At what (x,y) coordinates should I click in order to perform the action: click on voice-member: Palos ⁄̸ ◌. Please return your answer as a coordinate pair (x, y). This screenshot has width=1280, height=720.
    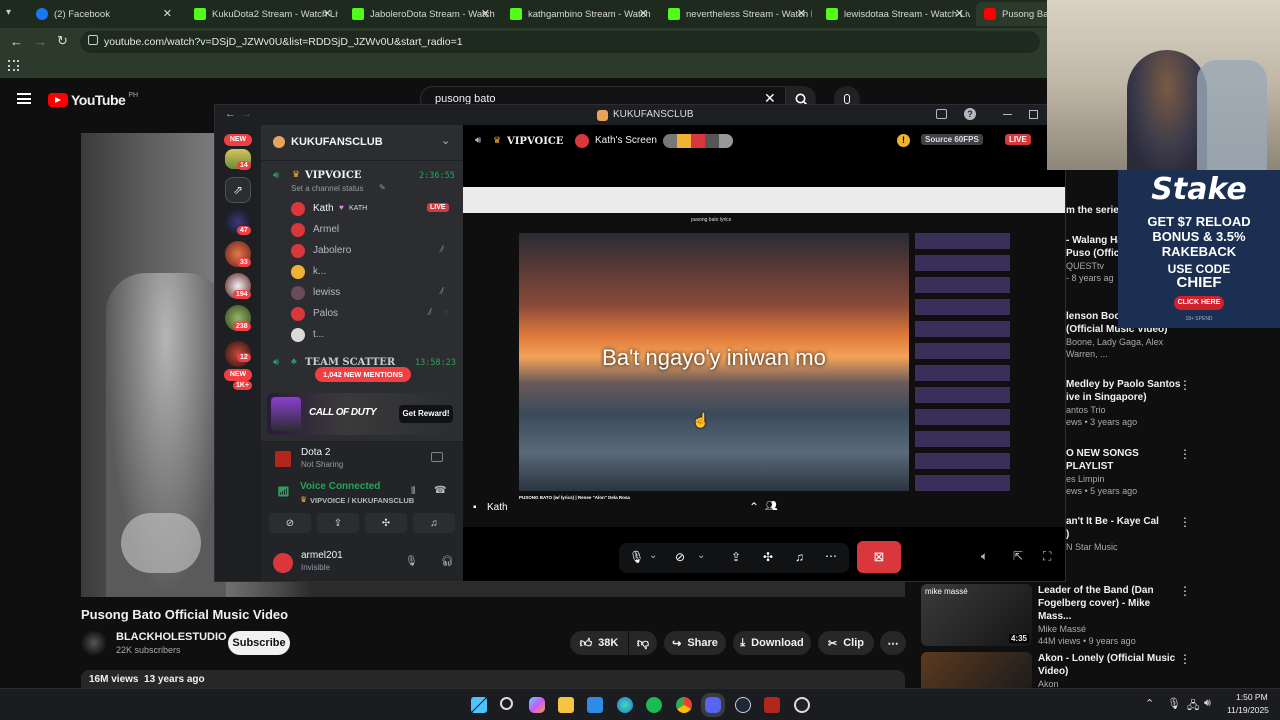
    Looking at the image, I should click on (373, 314).